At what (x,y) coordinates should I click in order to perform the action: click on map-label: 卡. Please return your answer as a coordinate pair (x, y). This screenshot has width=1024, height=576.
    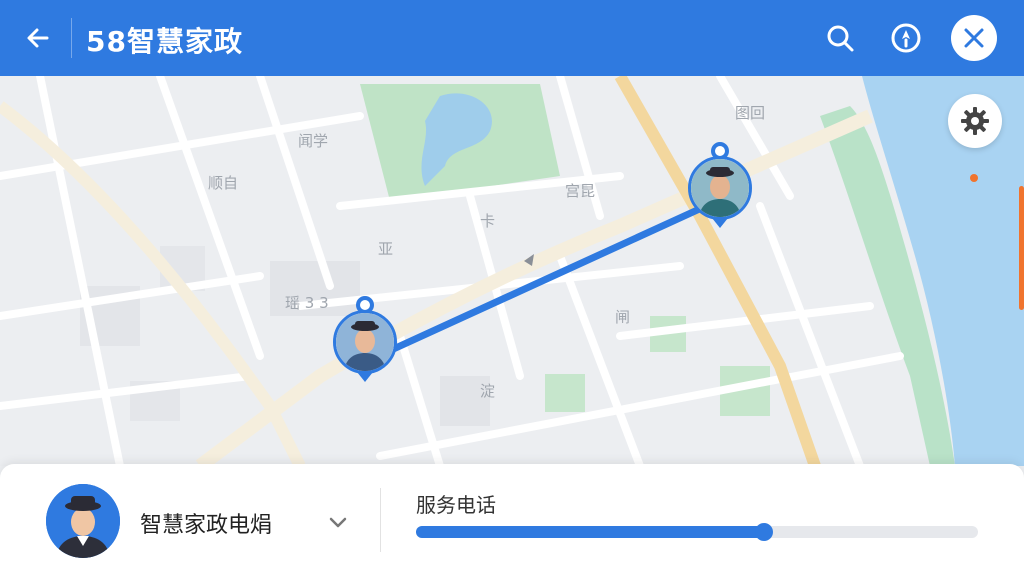
    Looking at the image, I should click on (487, 221).